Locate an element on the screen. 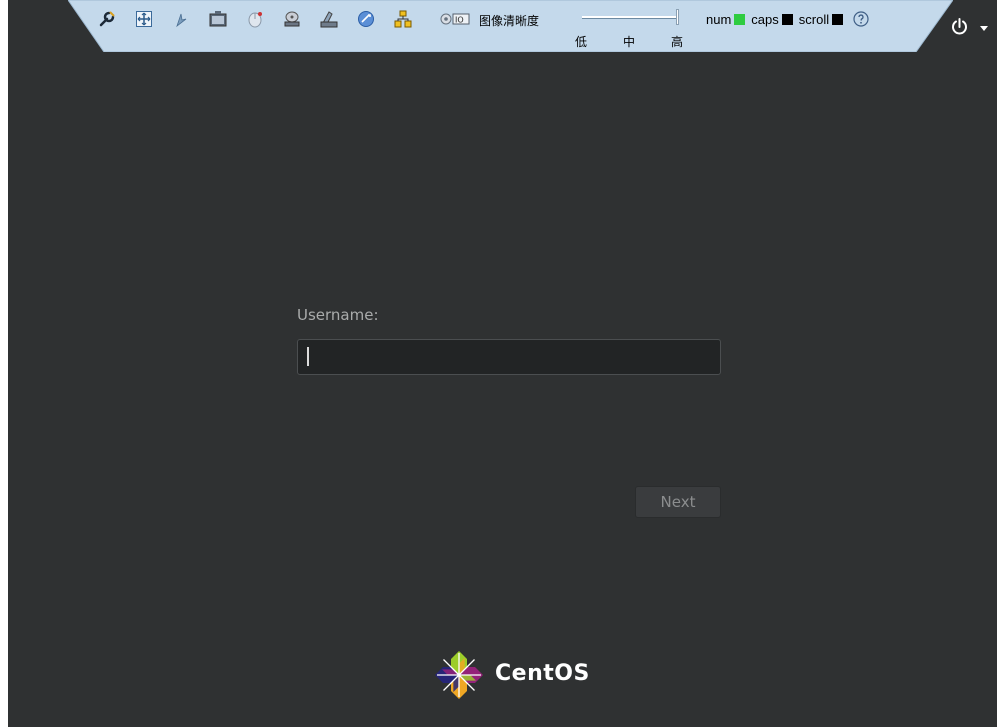 Image resolution: width=997 pixels, height=727 pixels. username-input is located at coordinates (509, 357).